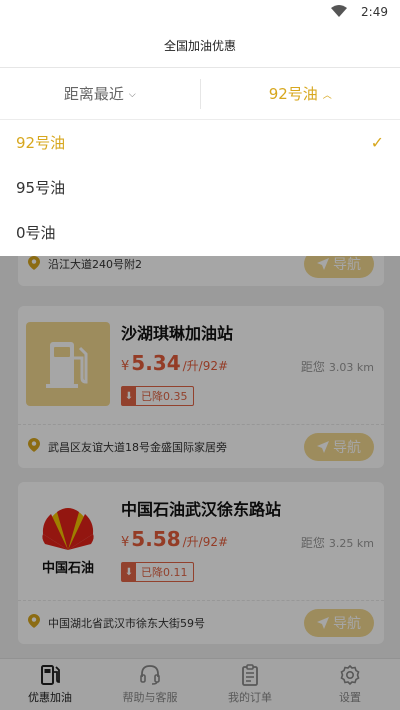 This screenshot has height=710, width=400. What do you see at coordinates (200, 232) in the screenshot?
I see `fuel-option-0: 0号油` at bounding box center [200, 232].